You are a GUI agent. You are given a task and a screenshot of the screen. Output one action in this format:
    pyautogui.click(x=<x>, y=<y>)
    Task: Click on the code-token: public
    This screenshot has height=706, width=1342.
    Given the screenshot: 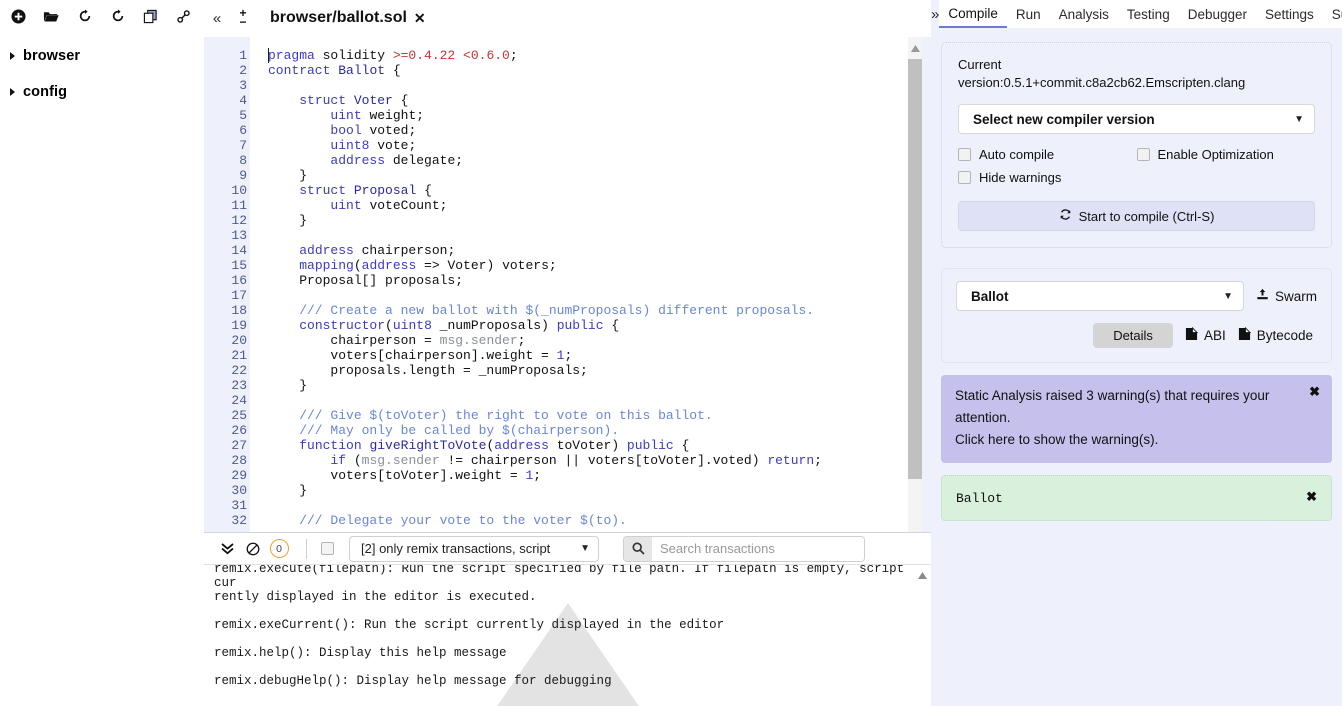 What is the action you would take?
    pyautogui.click(x=650, y=445)
    